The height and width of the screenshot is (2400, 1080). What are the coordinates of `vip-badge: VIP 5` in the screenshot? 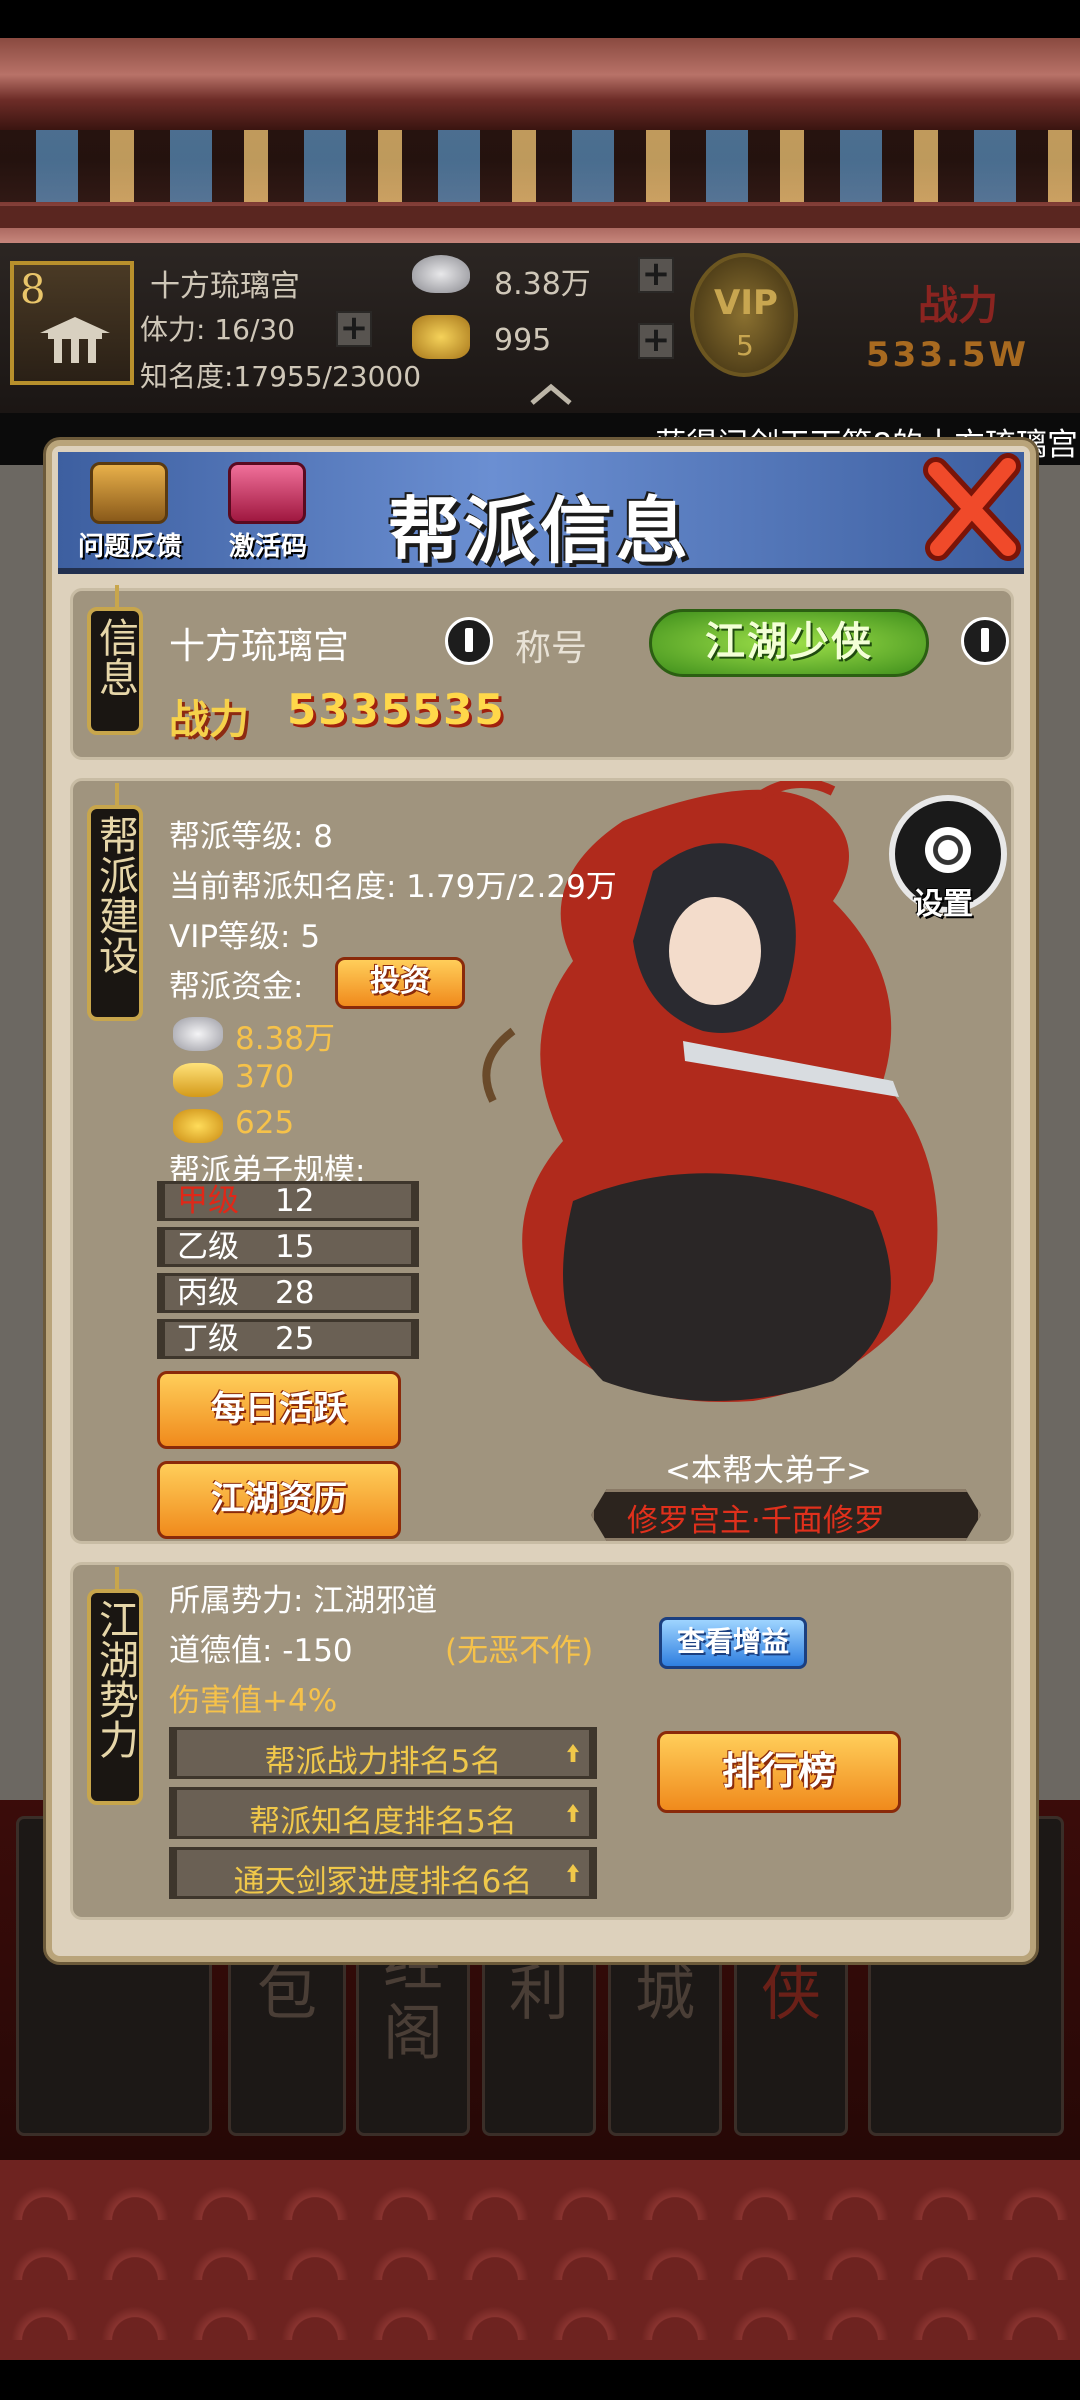 It's located at (744, 315).